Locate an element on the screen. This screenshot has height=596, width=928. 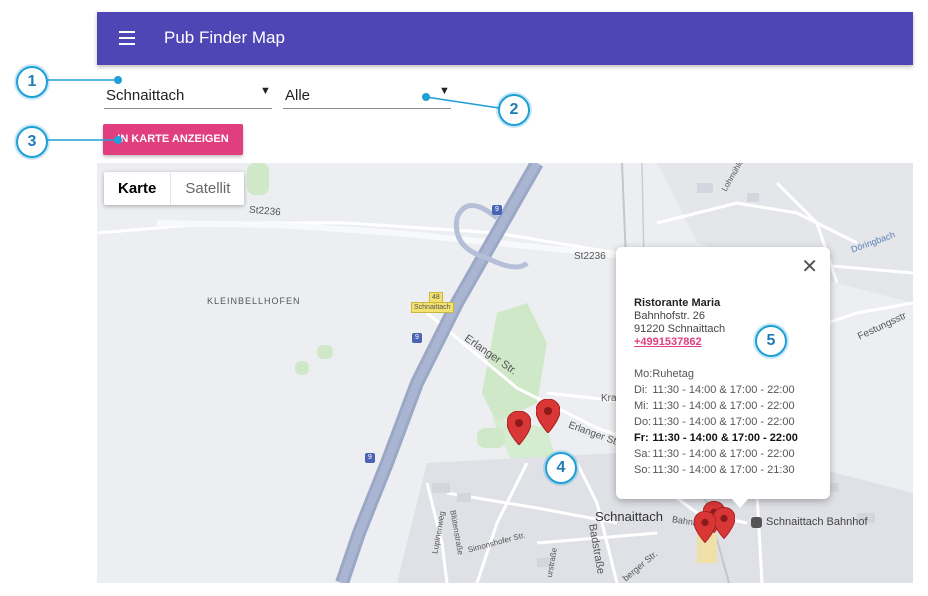
callout-badge: 4 is located at coordinates (561, 468).